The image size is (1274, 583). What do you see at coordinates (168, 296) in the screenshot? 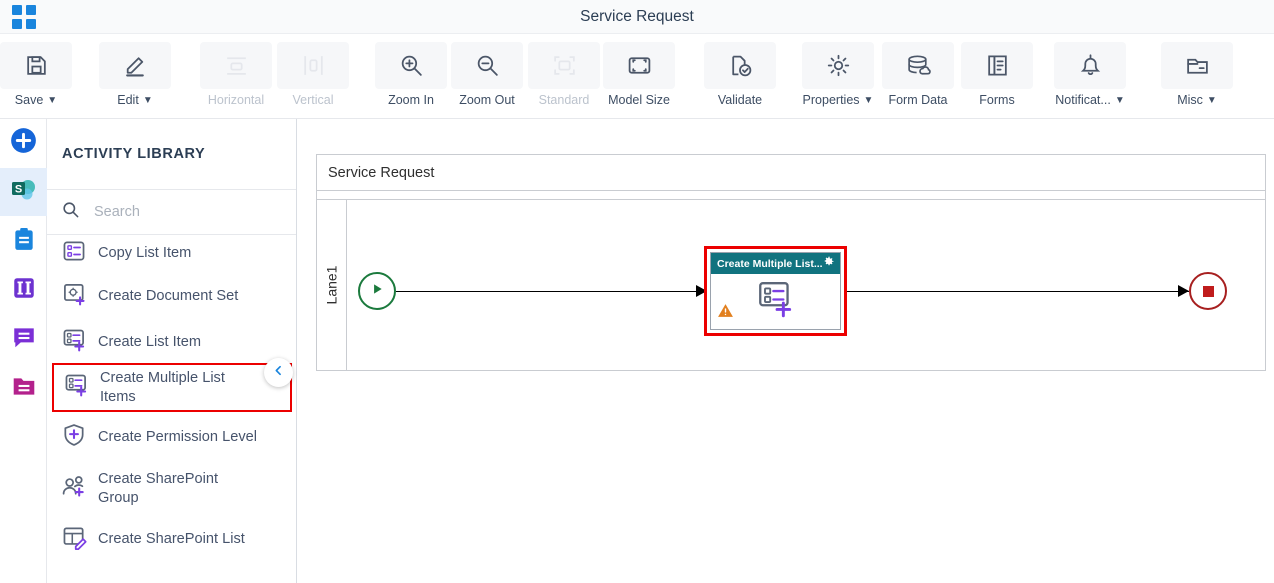
I see `activity-item-label: Create Document Set` at bounding box center [168, 296].